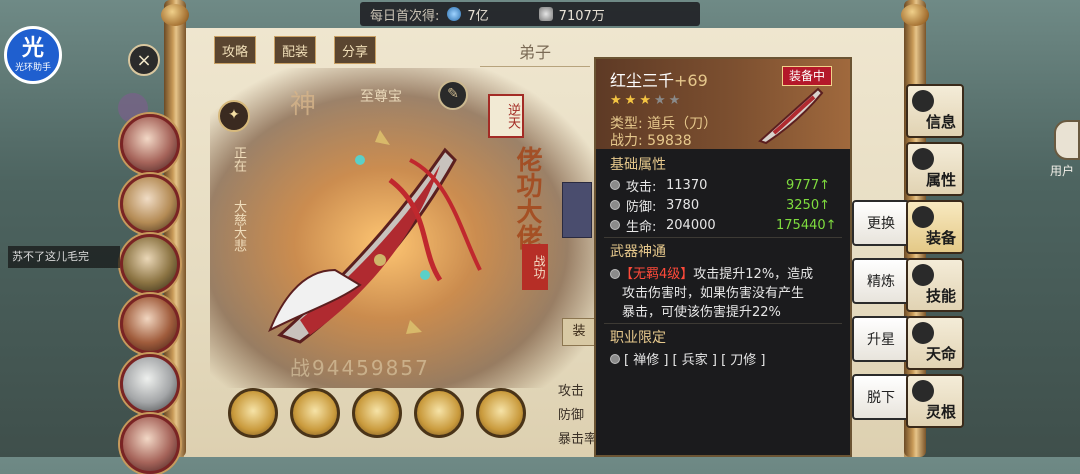 This screenshot has height=474, width=1080. What do you see at coordinates (687, 185) in the screenshot?
I see `stat-value: 11370` at bounding box center [687, 185].